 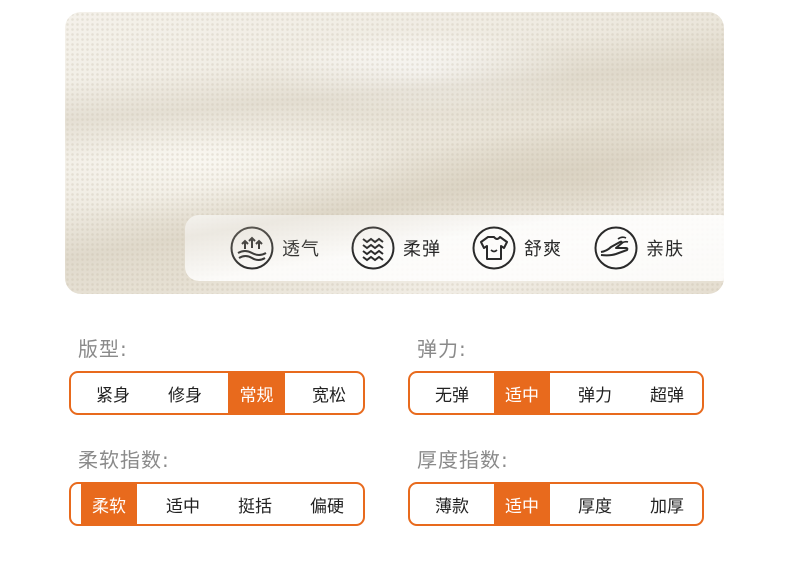 I want to click on softness-option-selected: 柔软, so click(x=109, y=504).